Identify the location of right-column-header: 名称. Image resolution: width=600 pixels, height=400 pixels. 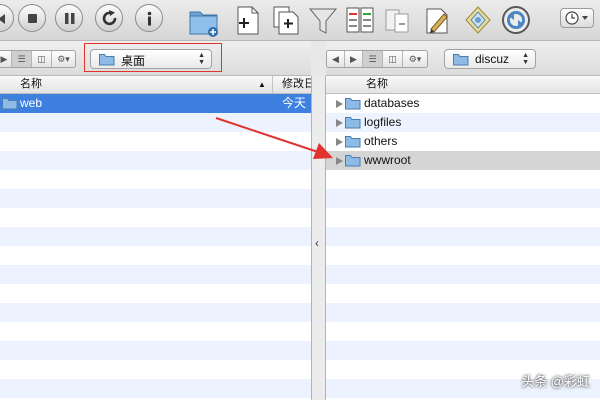
(463, 85).